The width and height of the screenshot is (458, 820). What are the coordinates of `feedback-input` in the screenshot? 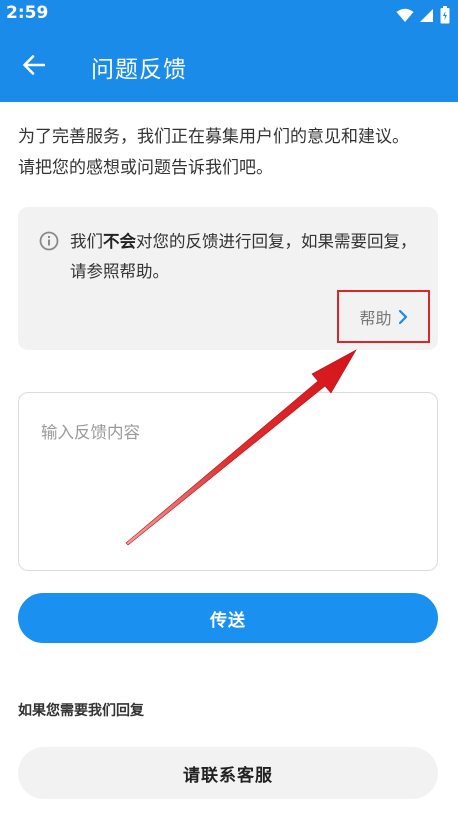 It's located at (231, 484).